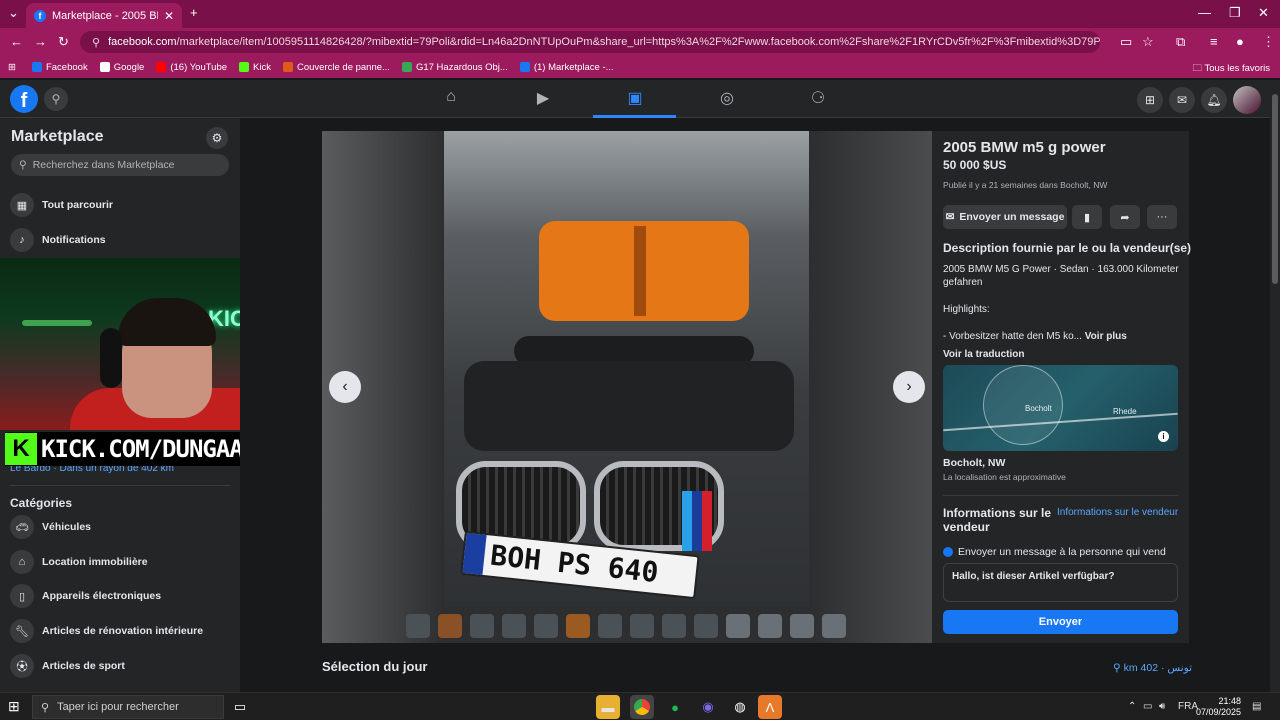 This screenshot has height=720, width=1280. What do you see at coordinates (1162, 706) in the screenshot?
I see `volume-icon: 🔊︎` at bounding box center [1162, 706].